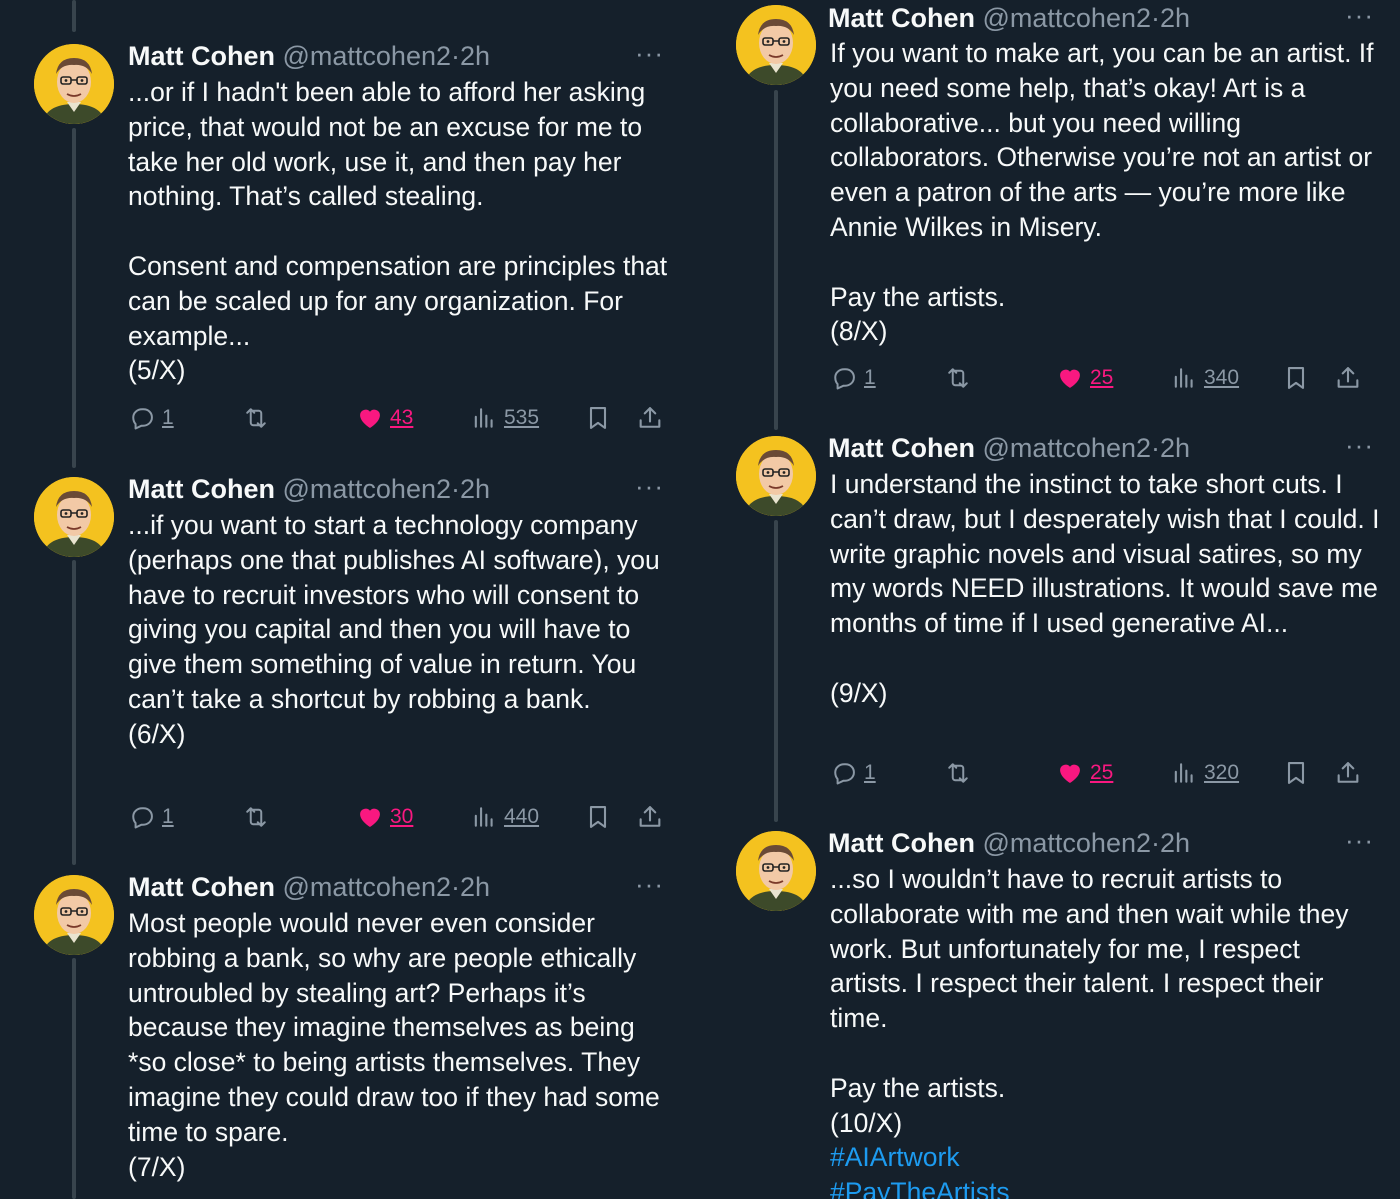 The image size is (1400, 1199). What do you see at coordinates (402, 417) in the screenshot?
I see `like-count: 43` at bounding box center [402, 417].